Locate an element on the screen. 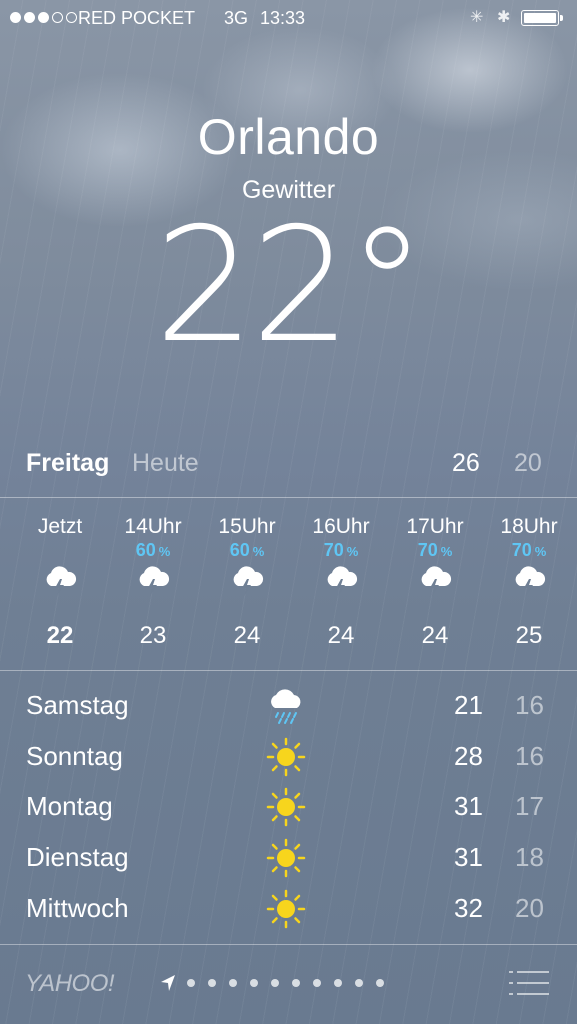  hour-time: Jetzt is located at coordinates (60, 526).